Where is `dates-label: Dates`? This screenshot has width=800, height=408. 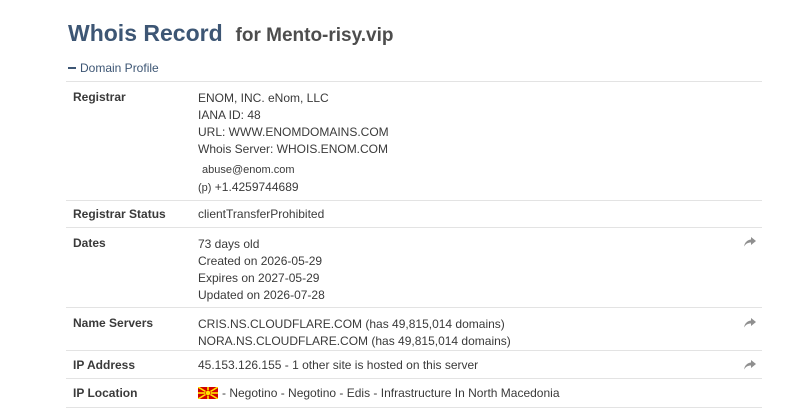
dates-label: Dates is located at coordinates (89, 243).